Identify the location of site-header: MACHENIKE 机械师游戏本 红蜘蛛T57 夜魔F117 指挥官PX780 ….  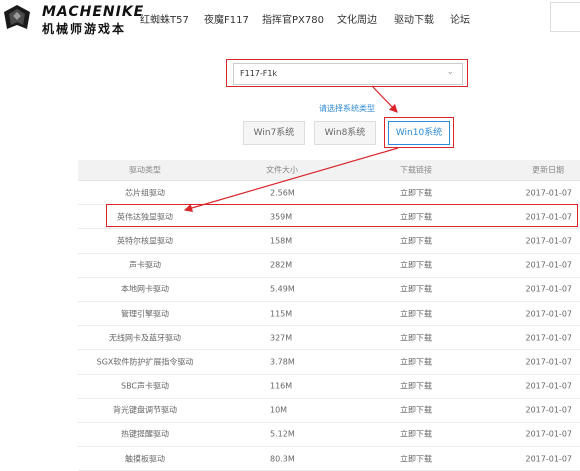
(290, 18).